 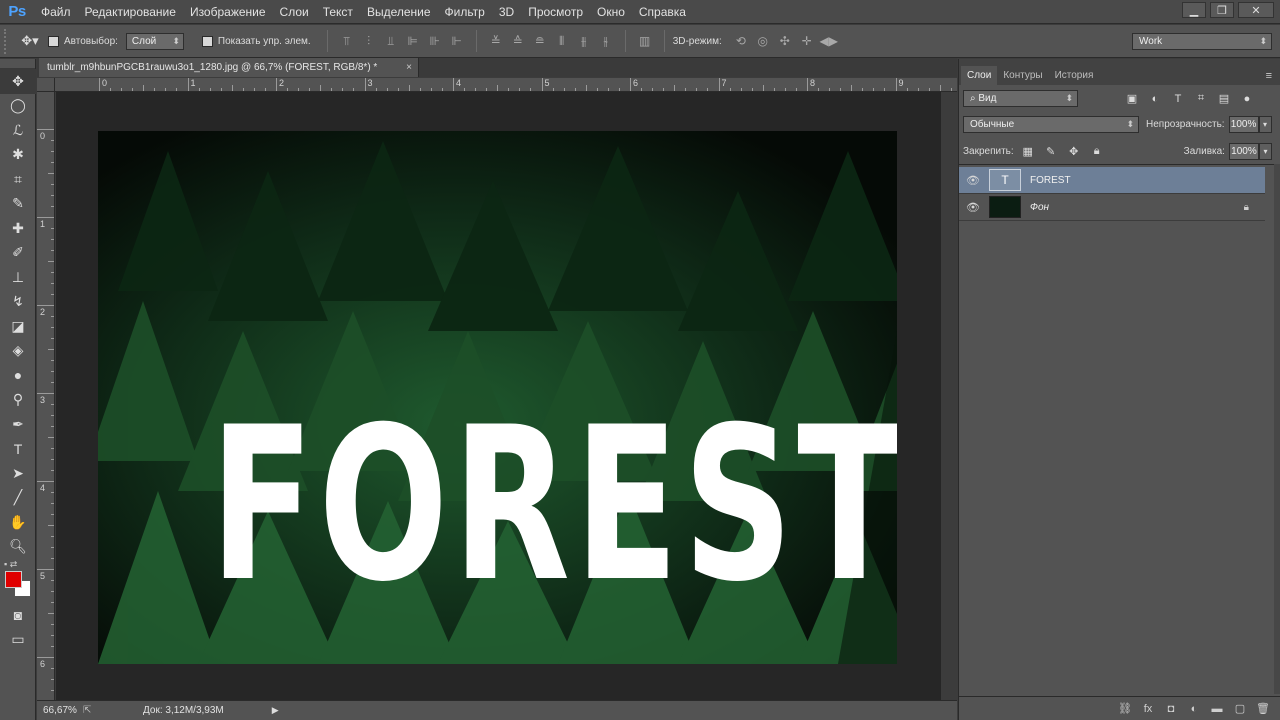 What do you see at coordinates (46, 402) in the screenshot?
I see `ruler-vertical: 0 1 2 3 4 5 6` at bounding box center [46, 402].